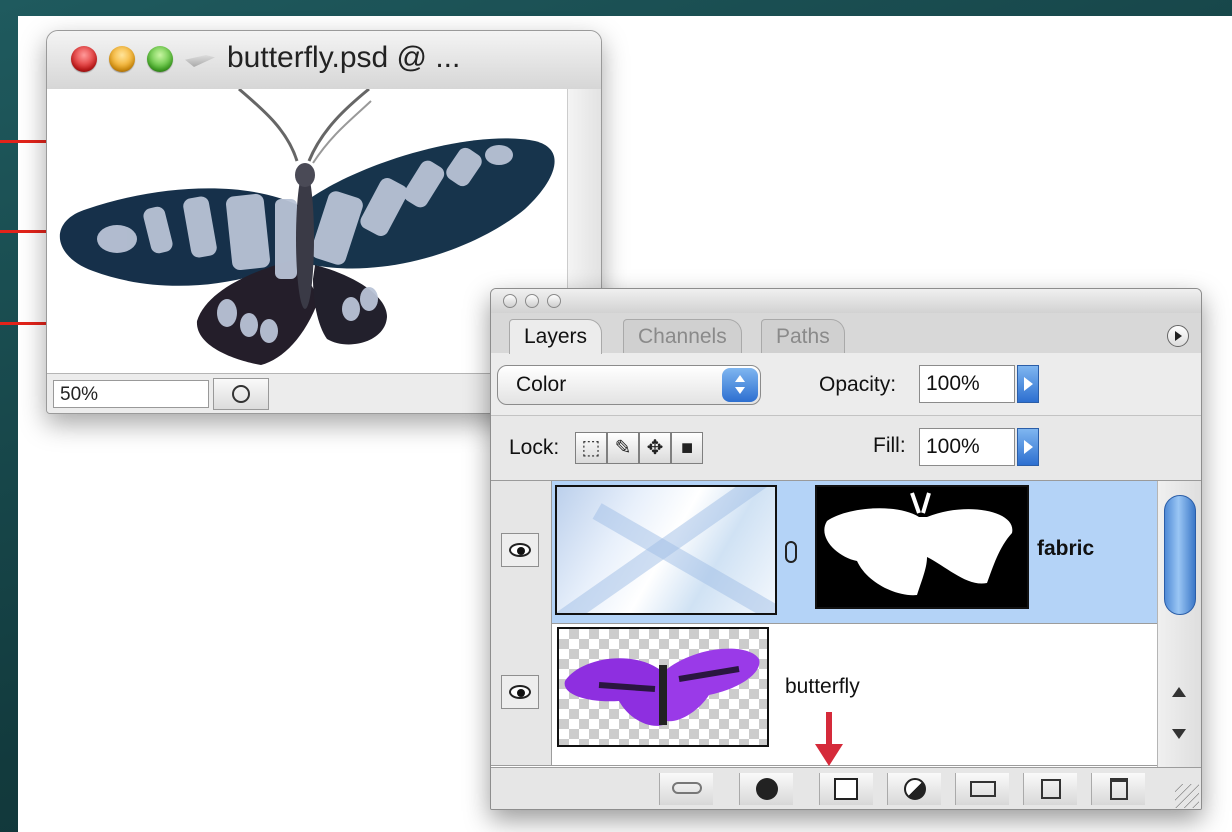 The image size is (1232, 832). What do you see at coordinates (829, 755) in the screenshot?
I see `annotation-arrow-head` at bounding box center [829, 755].